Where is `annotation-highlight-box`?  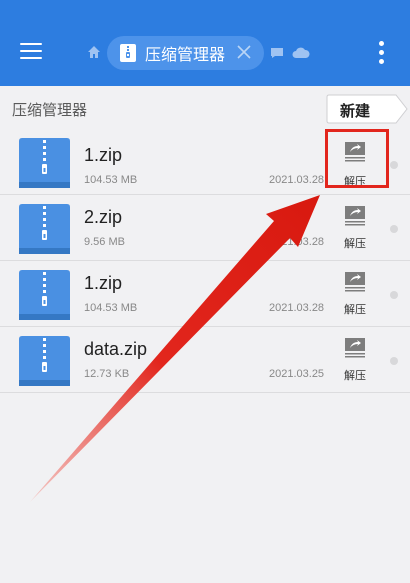
annotation-highlight-box is located at coordinates (357, 158).